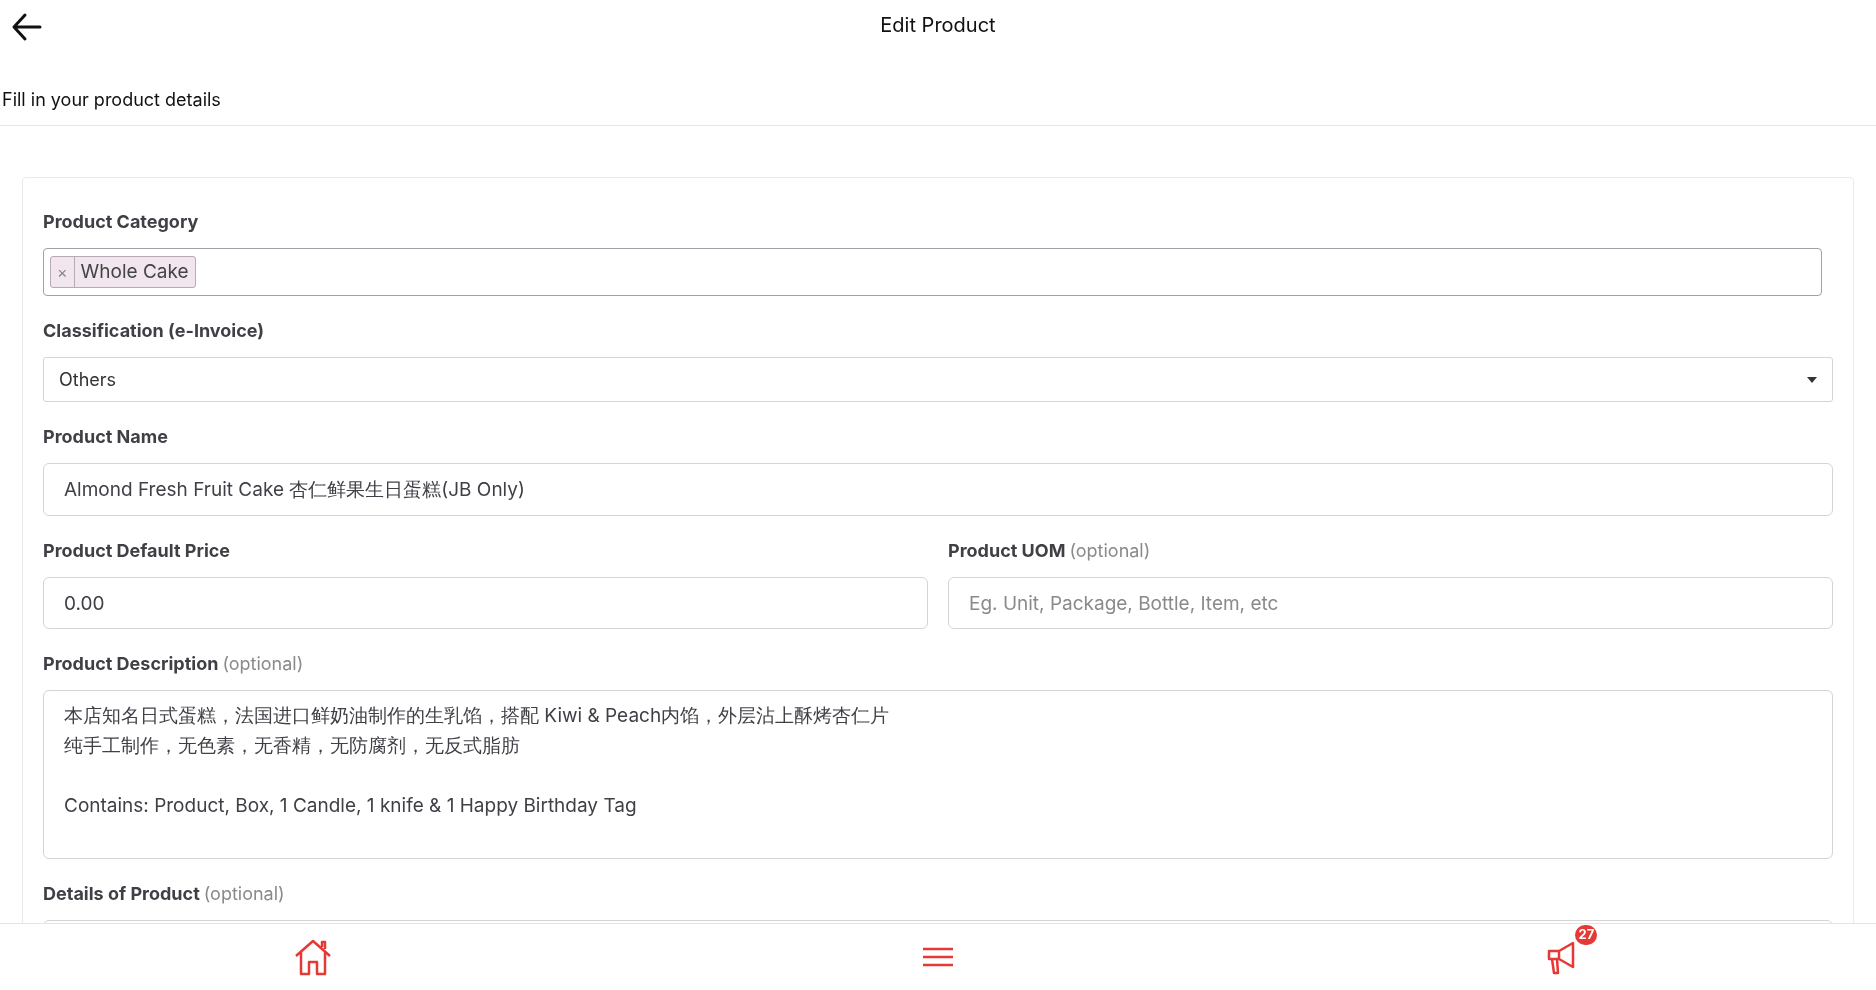 Image resolution: width=1876 pixels, height=990 pixels. Describe the element at coordinates (121, 222) in the screenshot. I see `field-label: Product Category` at that location.